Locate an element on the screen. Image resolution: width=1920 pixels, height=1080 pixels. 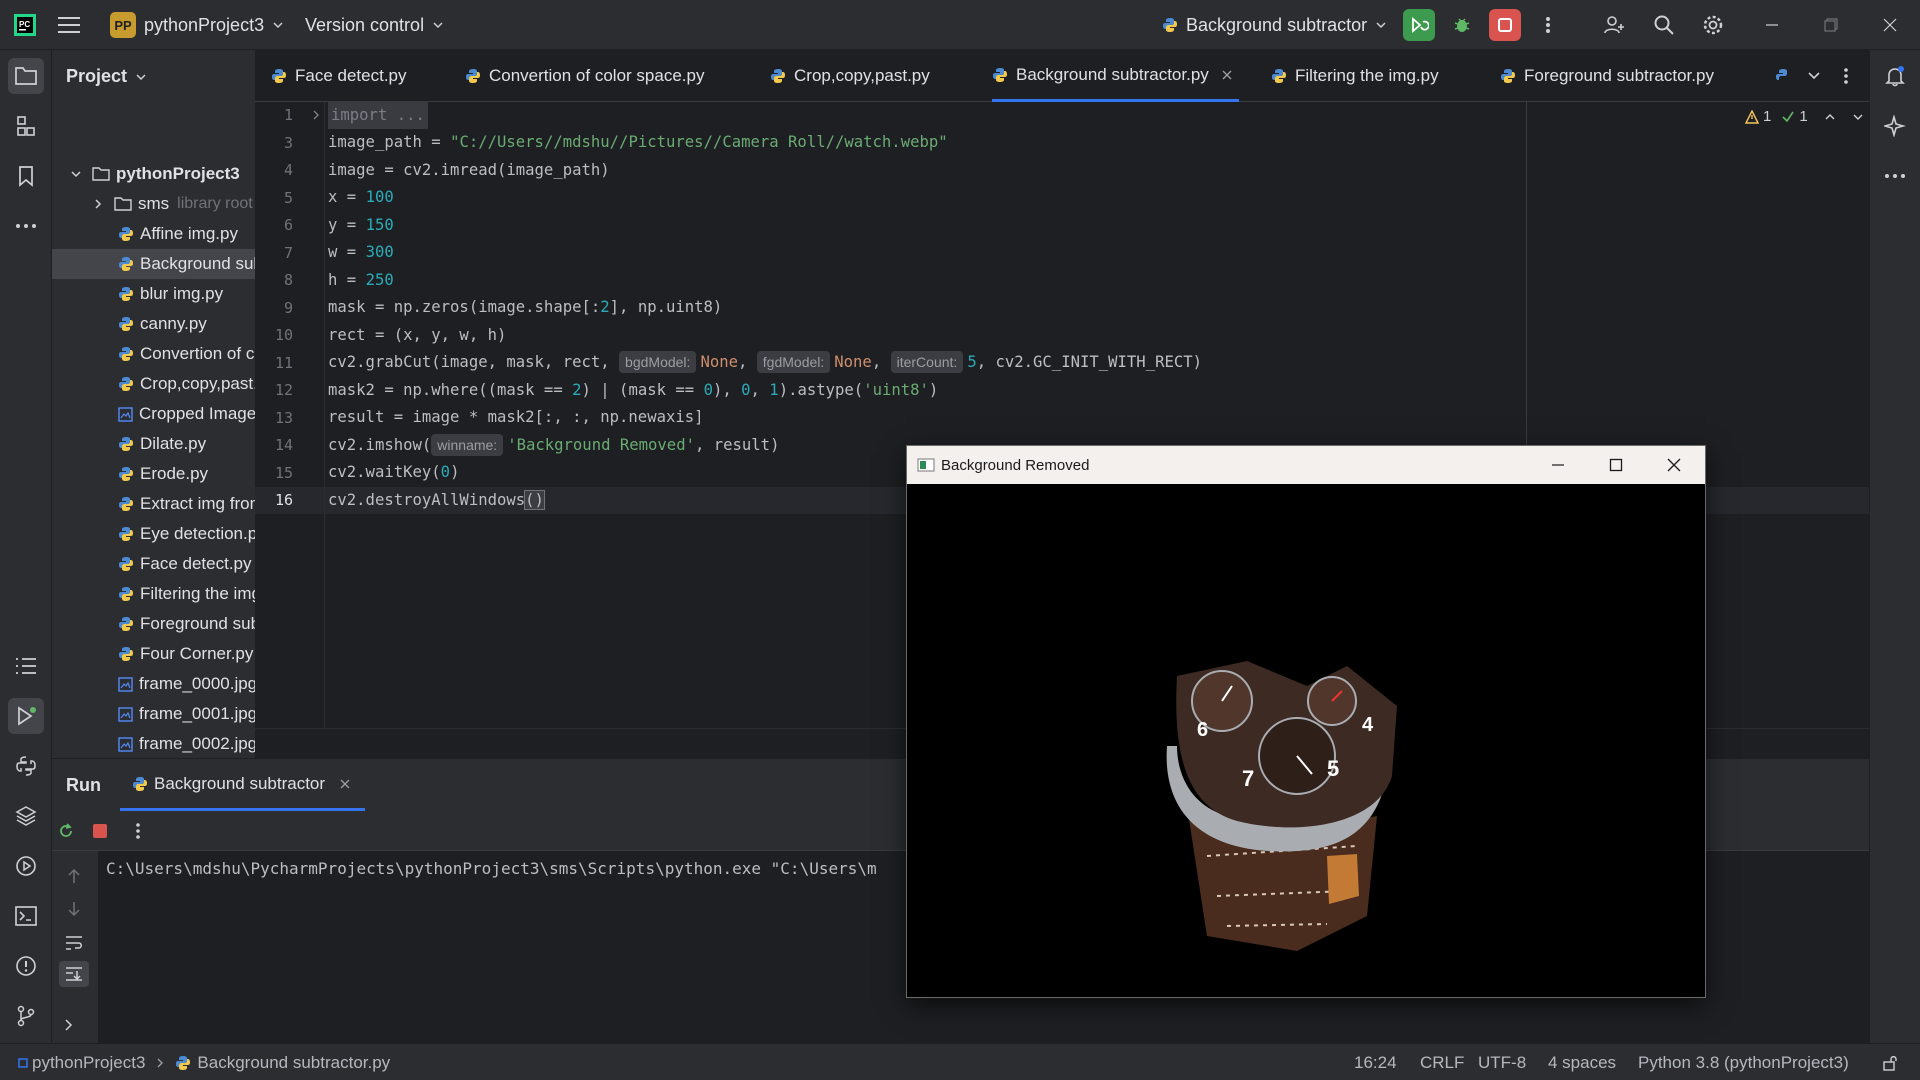
notifications-button is located at coordinates (1895, 76).